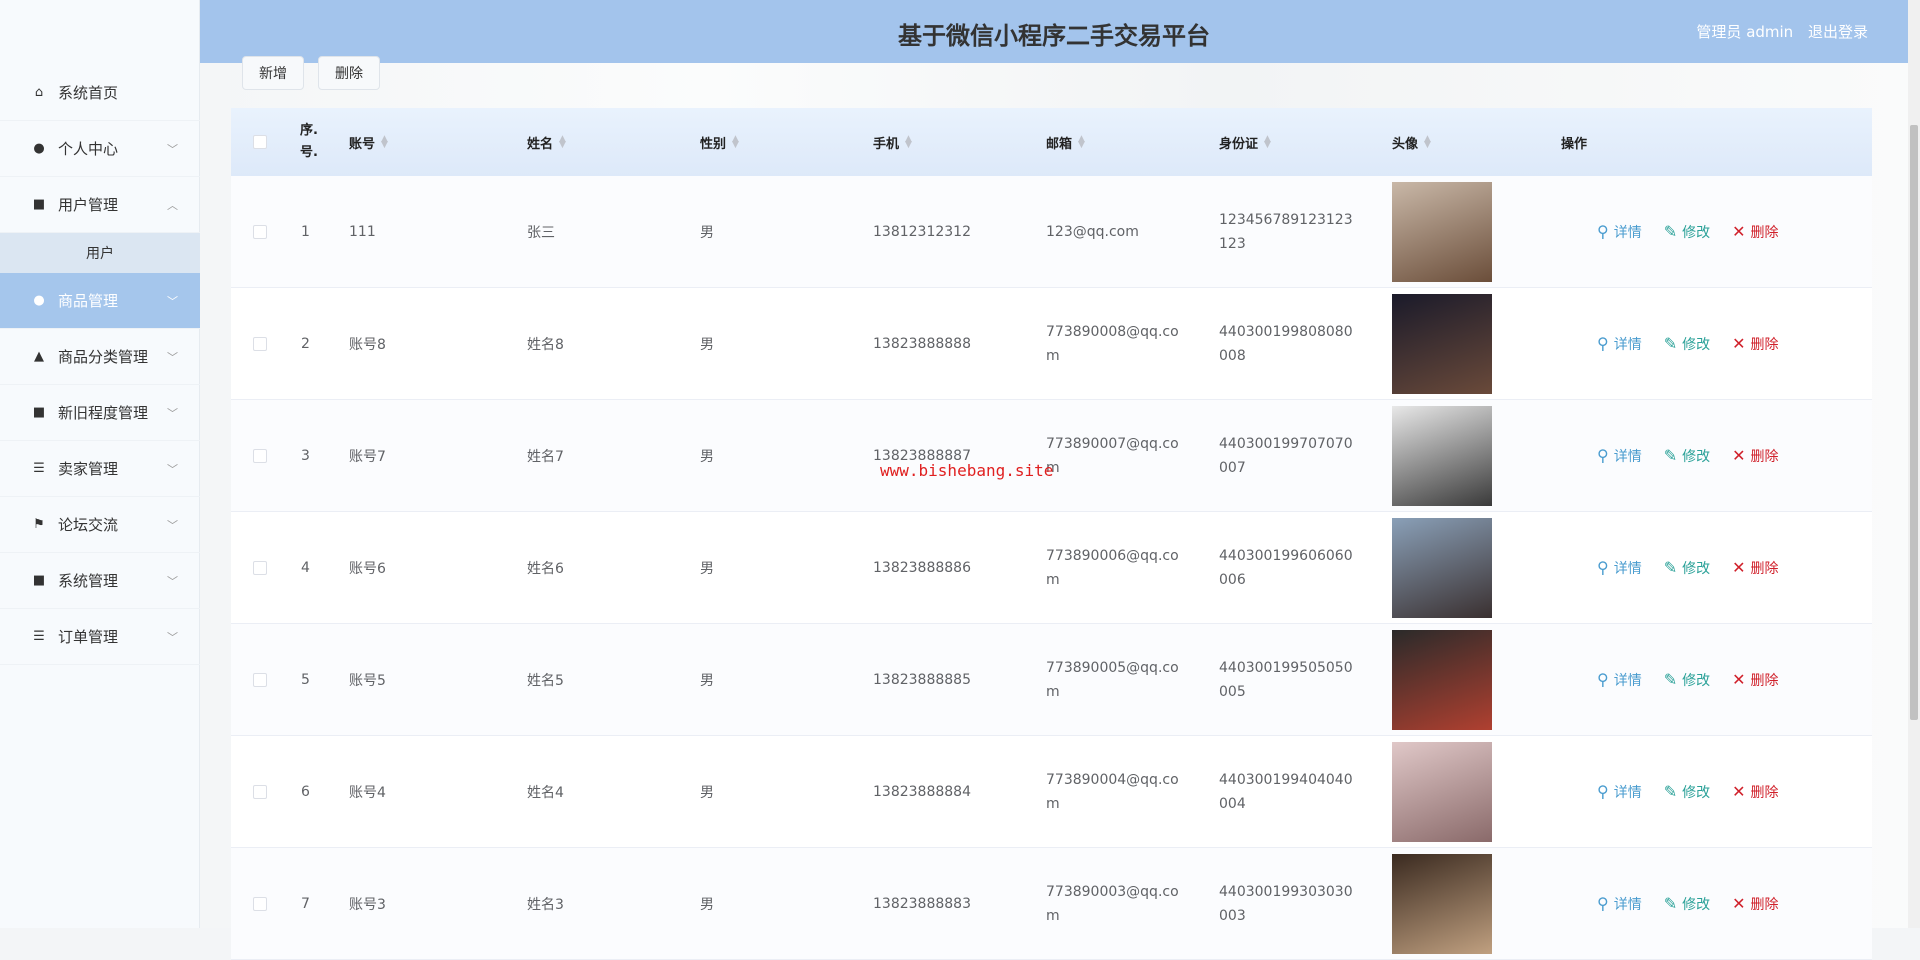 The image size is (1920, 960). Describe the element at coordinates (967, 470) in the screenshot. I see `watermark: www.bishebang.site` at that location.